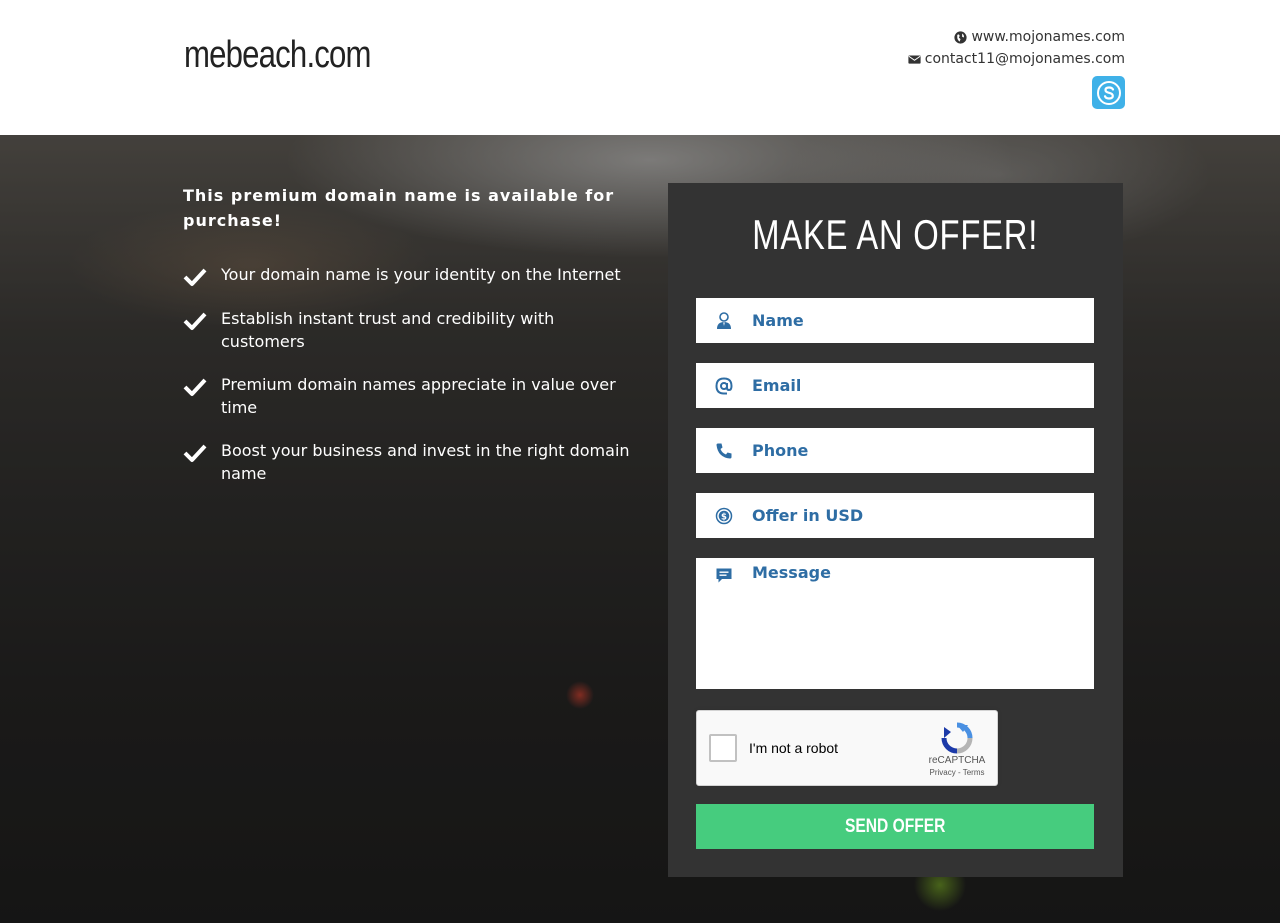 This screenshot has height=923, width=1280. Describe the element at coordinates (914, 59) in the screenshot. I see `envelope-icon` at that location.